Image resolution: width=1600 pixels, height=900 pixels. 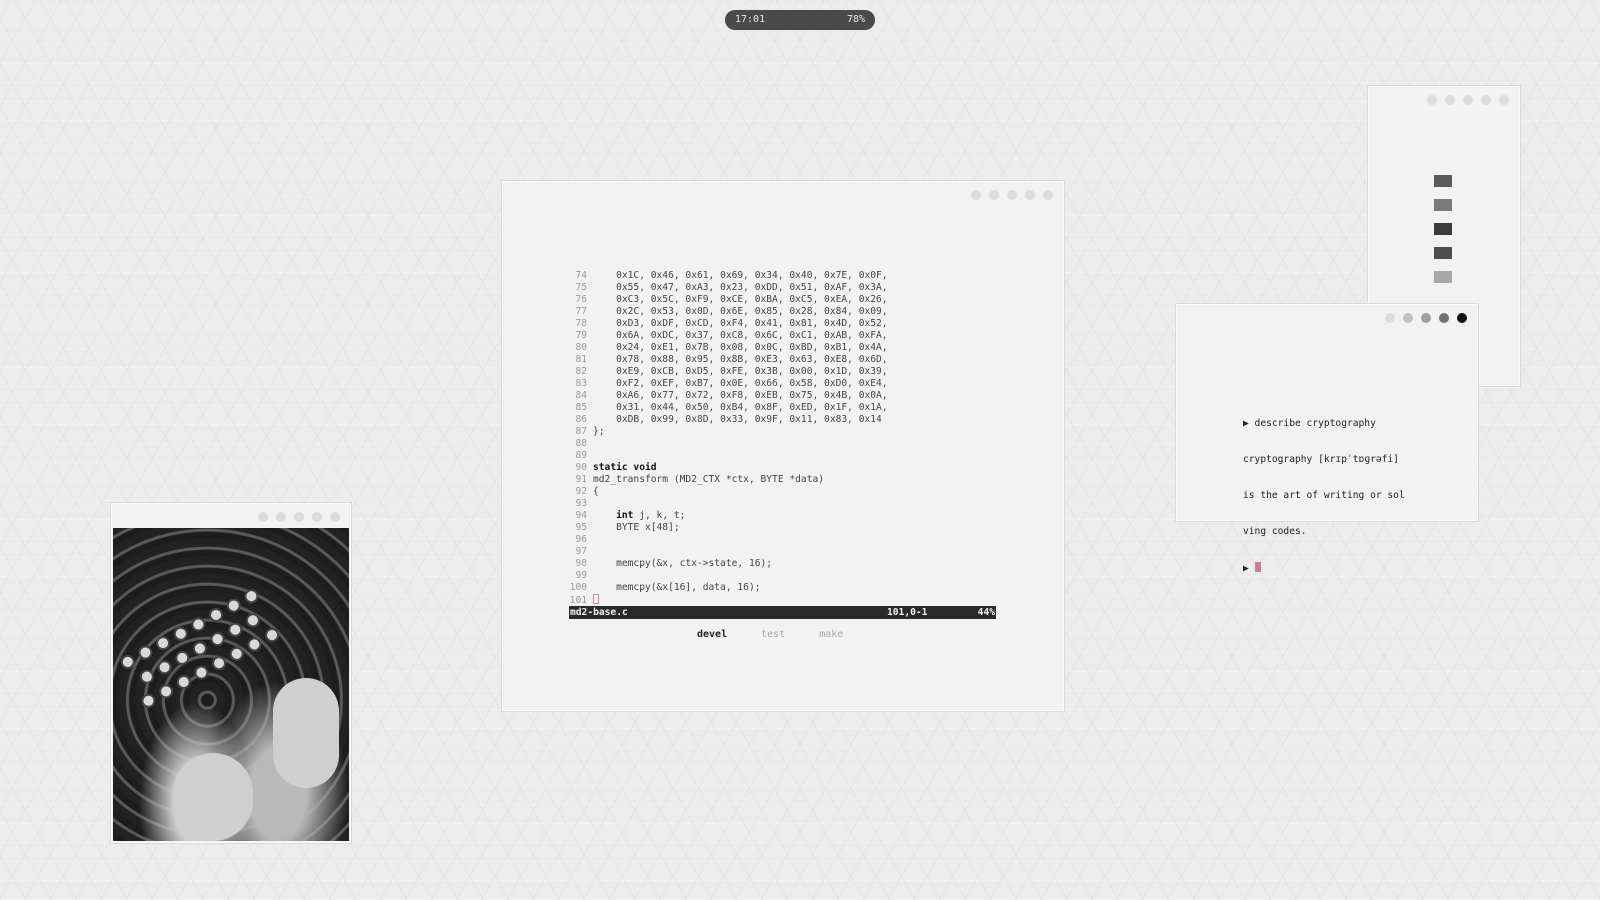 What do you see at coordinates (1309, 423) in the screenshot?
I see `terminal-line: ▶ describe cryptography` at bounding box center [1309, 423].